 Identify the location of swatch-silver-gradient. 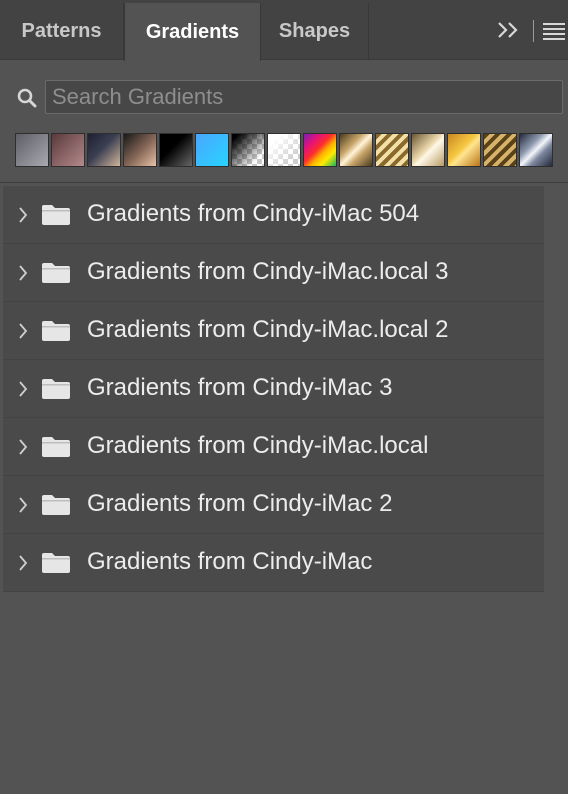
(536, 150).